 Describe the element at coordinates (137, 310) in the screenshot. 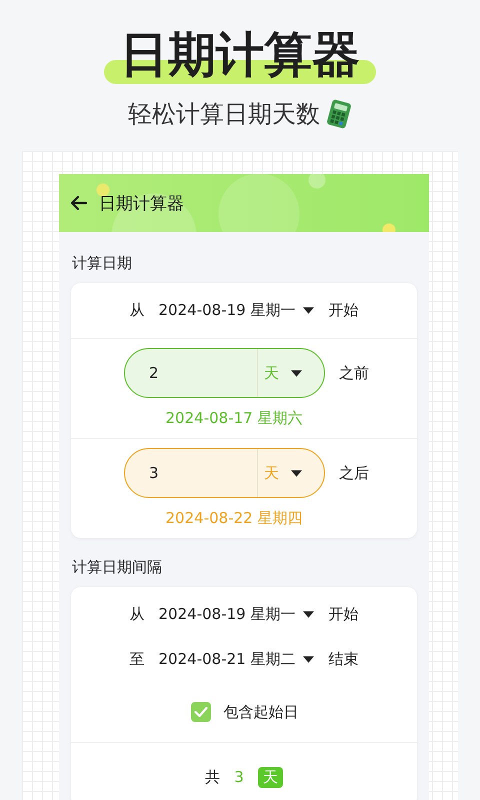

I see `from-label: 从` at that location.